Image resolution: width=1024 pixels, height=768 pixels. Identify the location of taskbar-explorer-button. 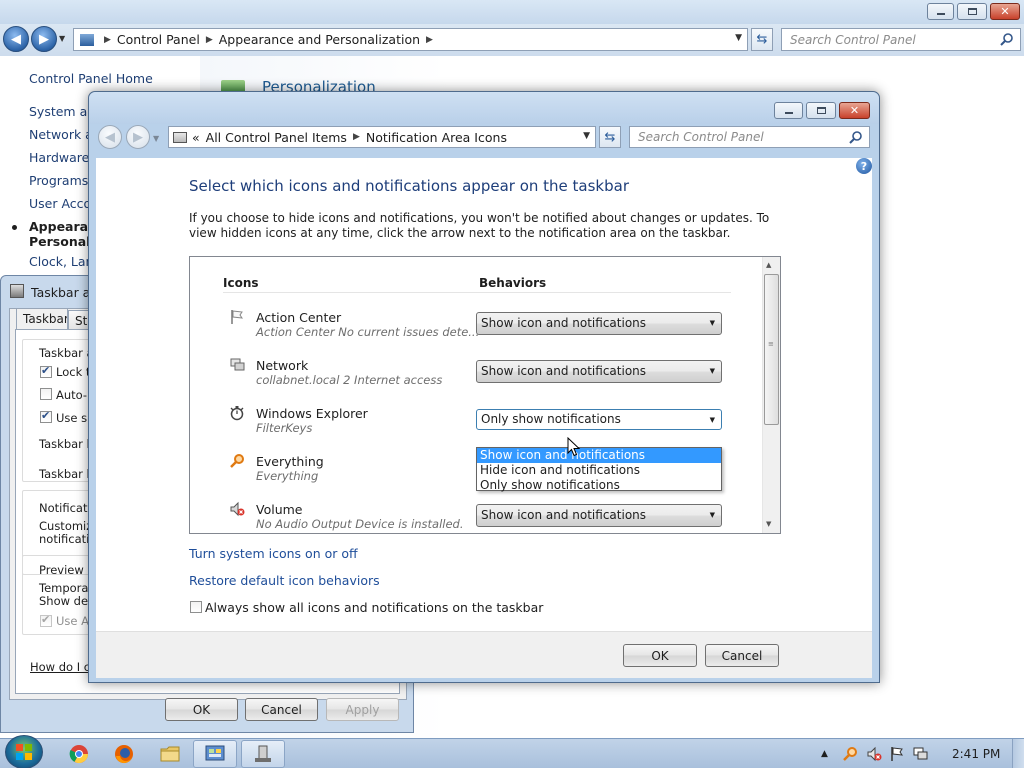
(170, 754).